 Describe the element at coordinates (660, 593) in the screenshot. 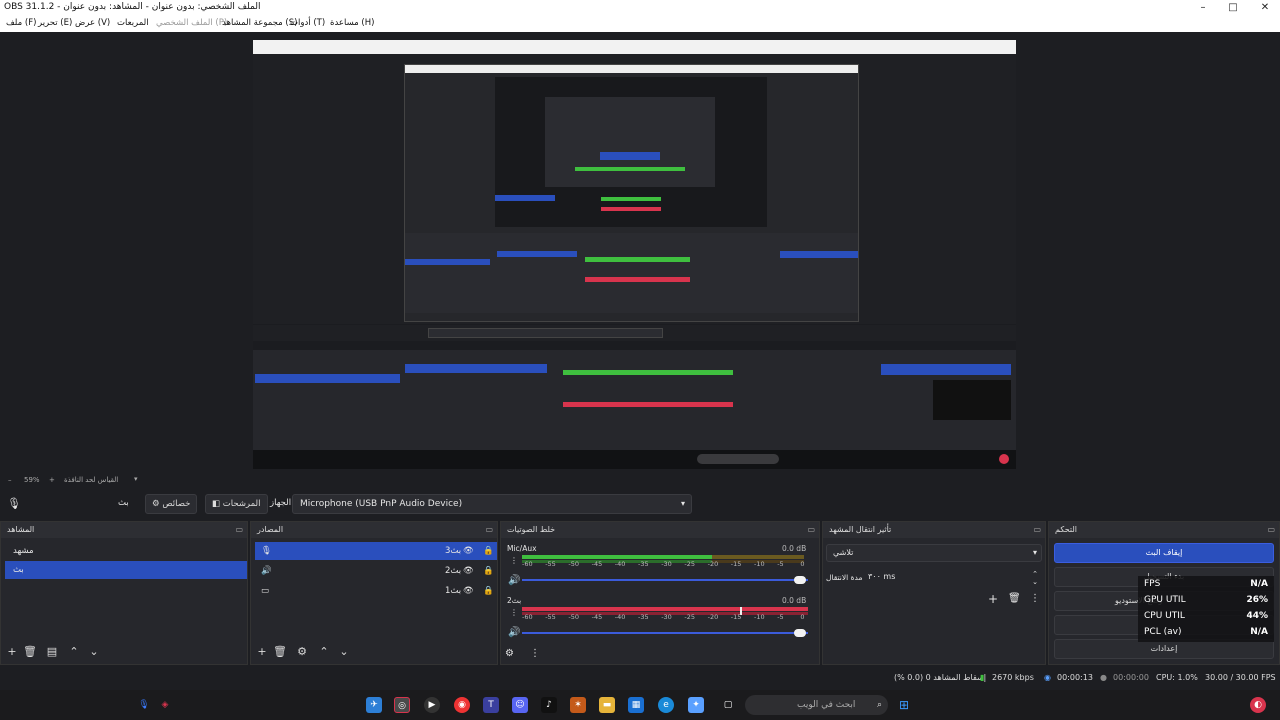

I see `audio-mixer-dock: خلط الصوتيات ▭` at that location.